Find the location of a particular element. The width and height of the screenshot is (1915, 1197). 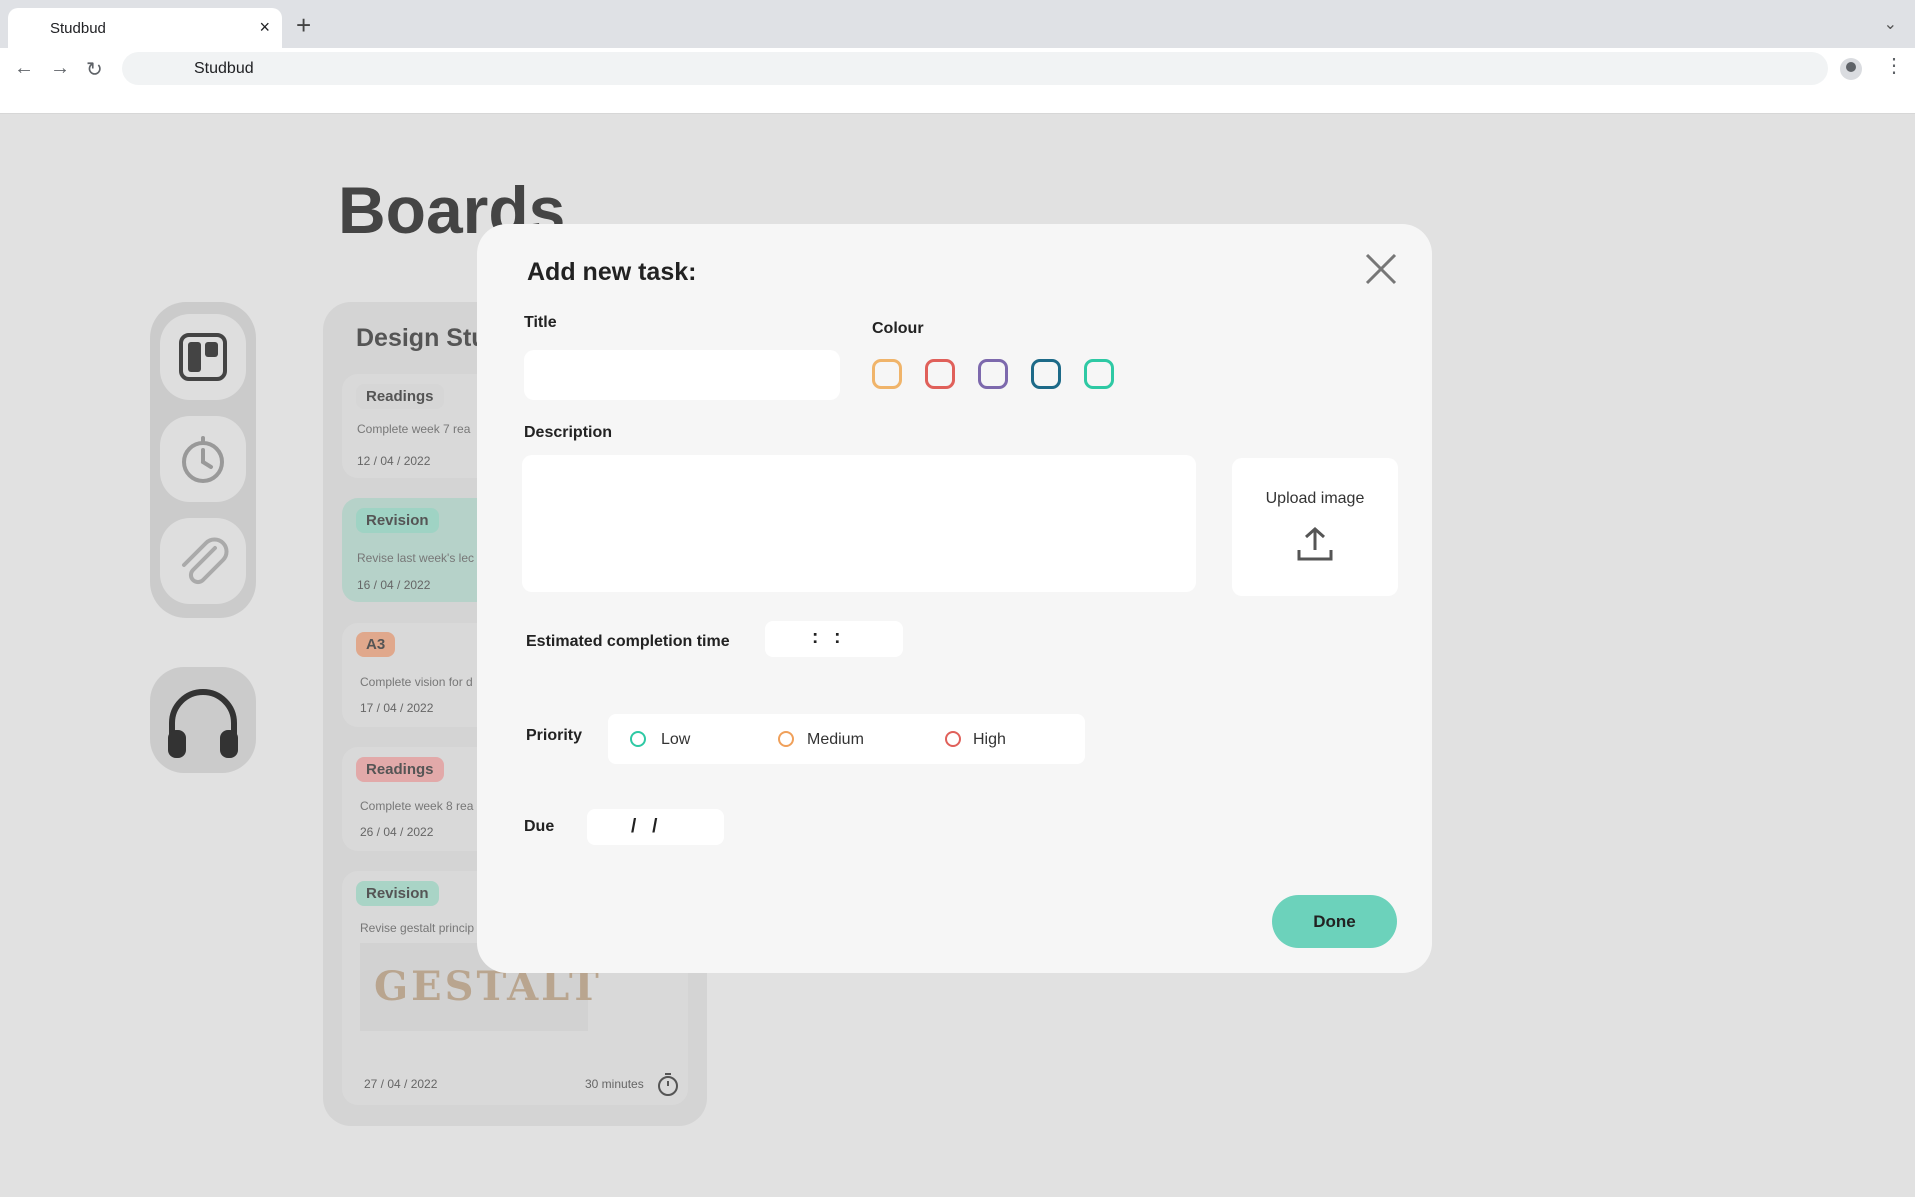

time-input: : : is located at coordinates (834, 639).